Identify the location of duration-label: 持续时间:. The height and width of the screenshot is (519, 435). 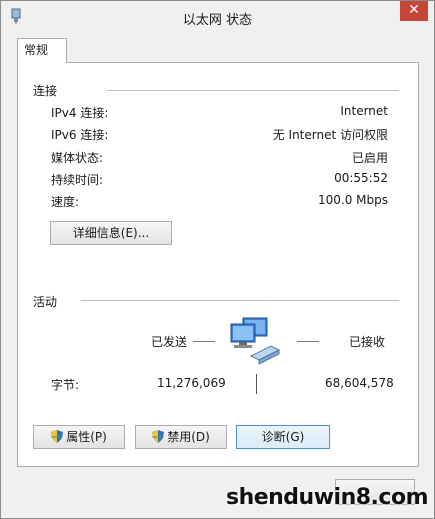
(77, 180).